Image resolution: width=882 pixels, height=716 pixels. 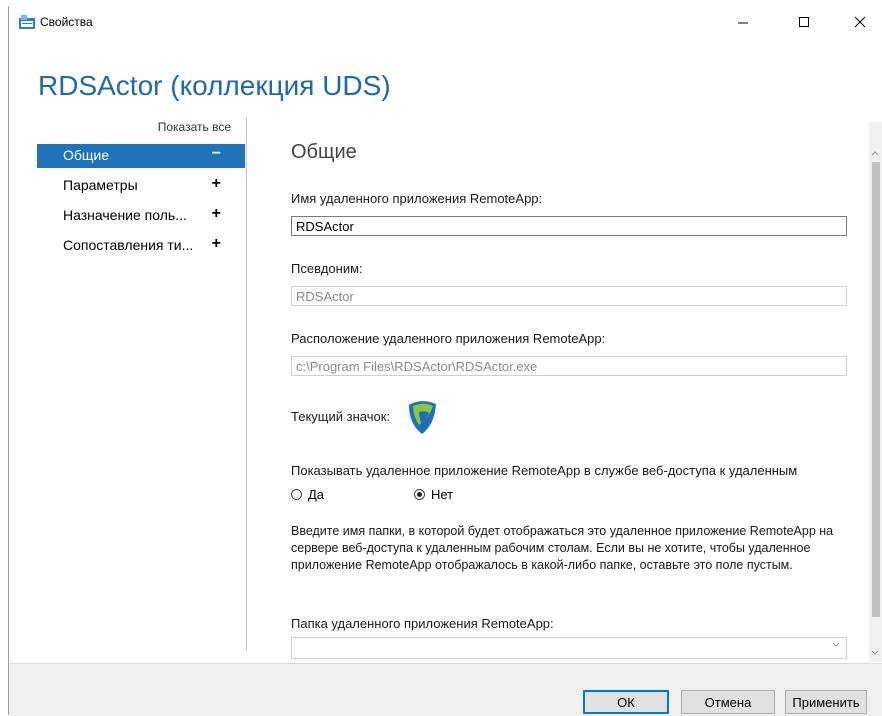 What do you see at coordinates (445, 689) in the screenshot?
I see `dialog-footer: ОК Отмена Применить` at bounding box center [445, 689].